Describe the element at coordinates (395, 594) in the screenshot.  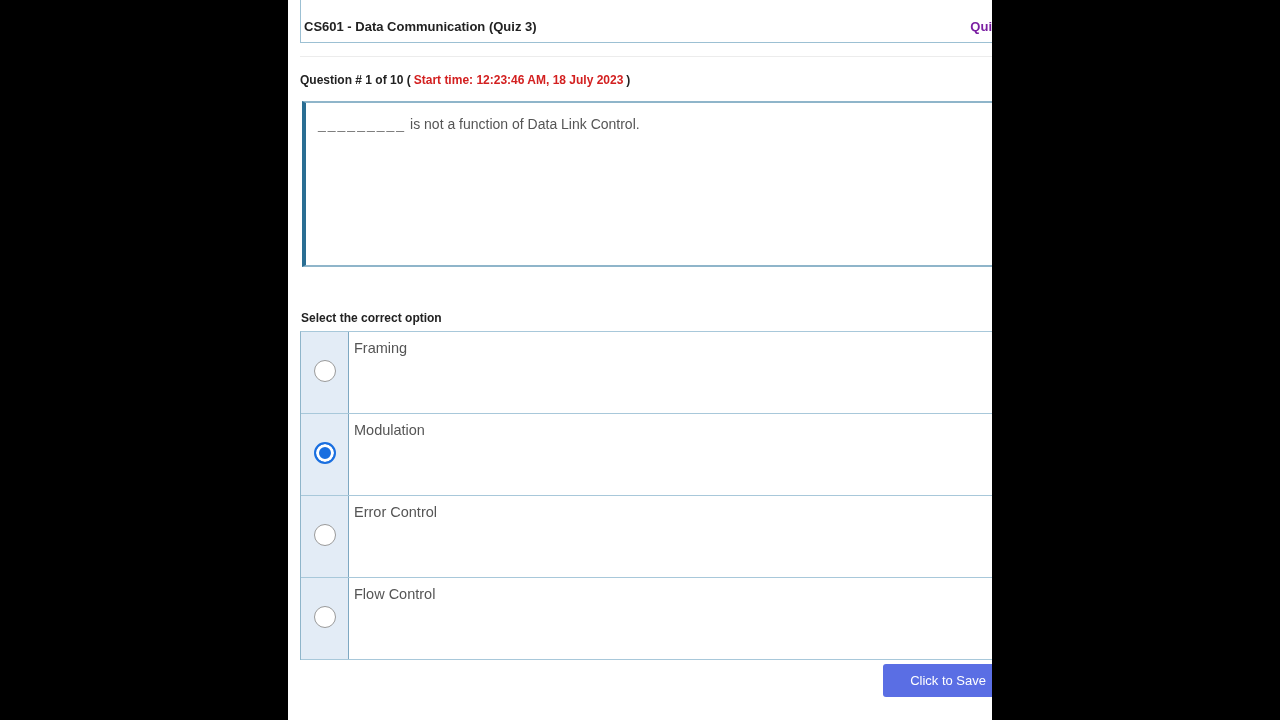
I see `option-label: Flow Control` at that location.